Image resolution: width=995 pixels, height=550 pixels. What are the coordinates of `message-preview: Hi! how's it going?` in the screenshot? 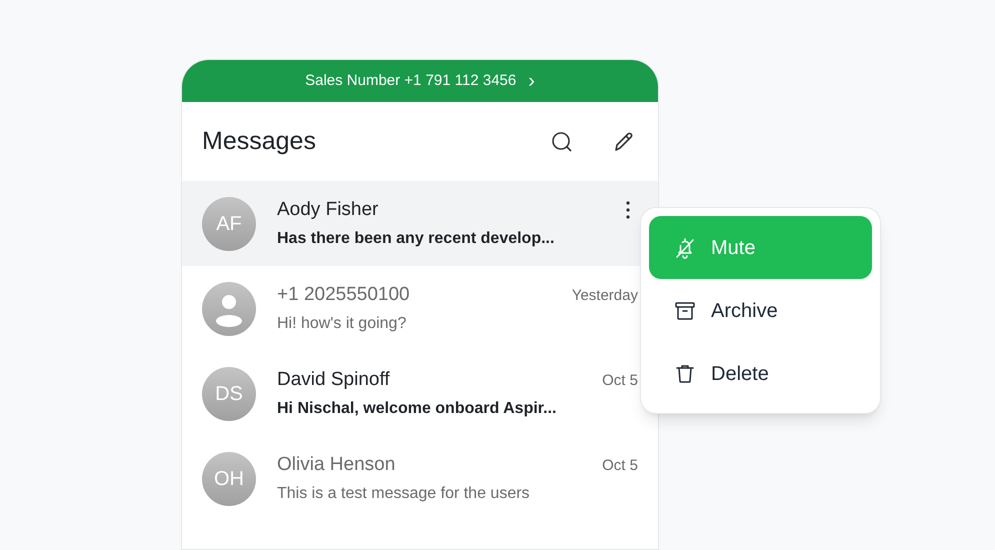 It's located at (342, 324).